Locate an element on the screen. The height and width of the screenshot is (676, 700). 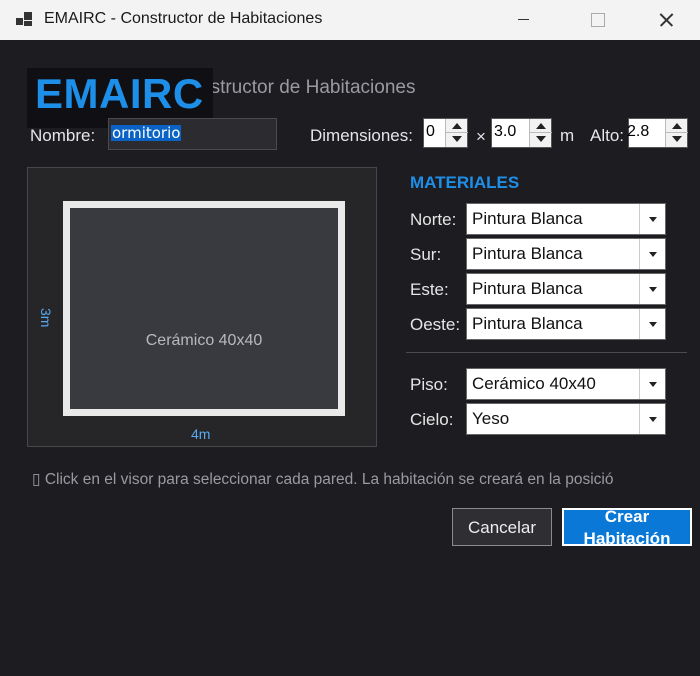
create-room-button: Crear Habitación is located at coordinates (627, 527).